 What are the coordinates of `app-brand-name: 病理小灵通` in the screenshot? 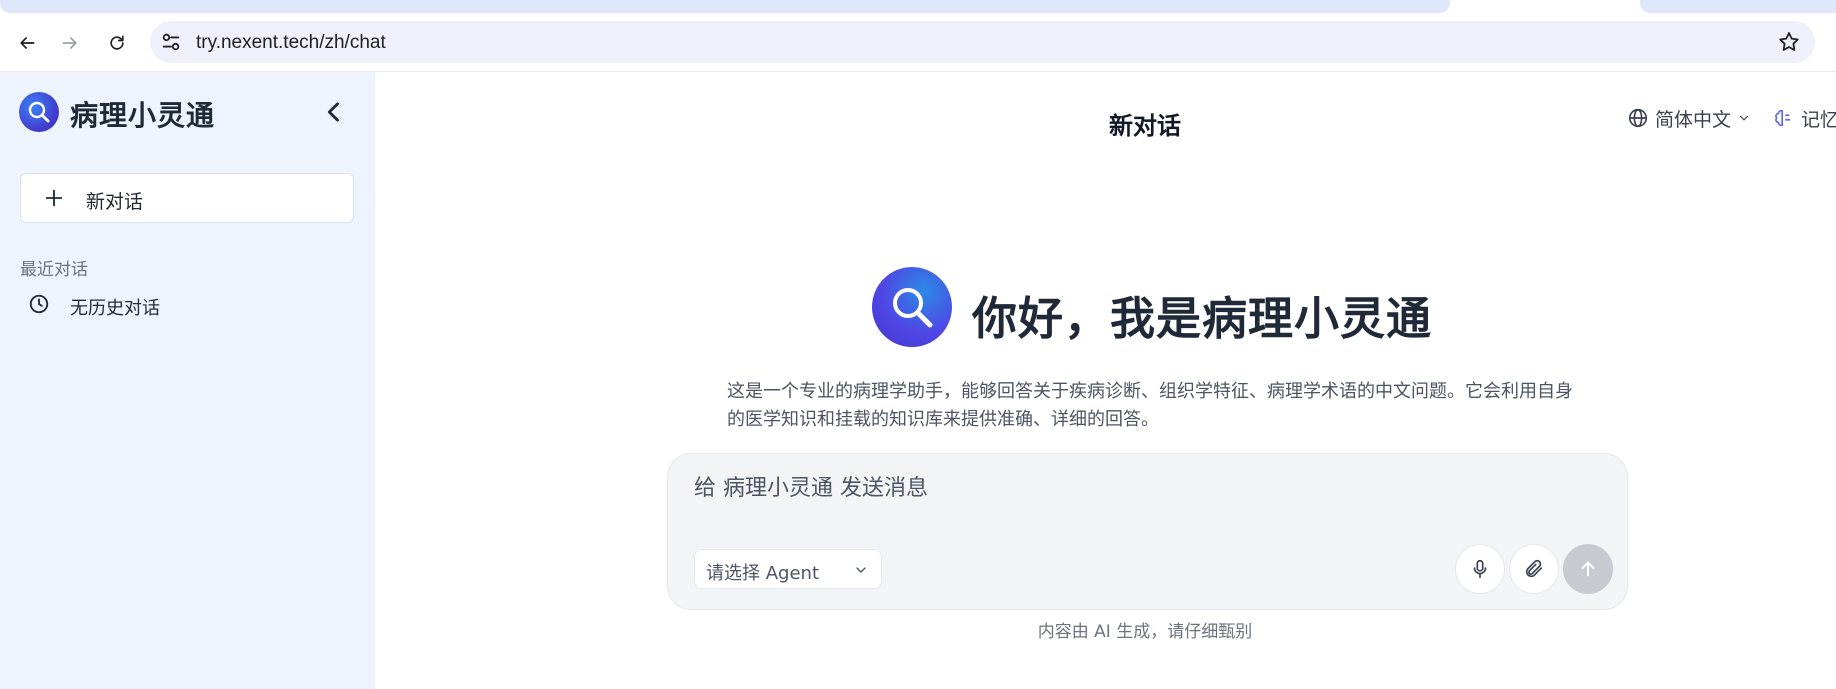 It's located at (143, 115).